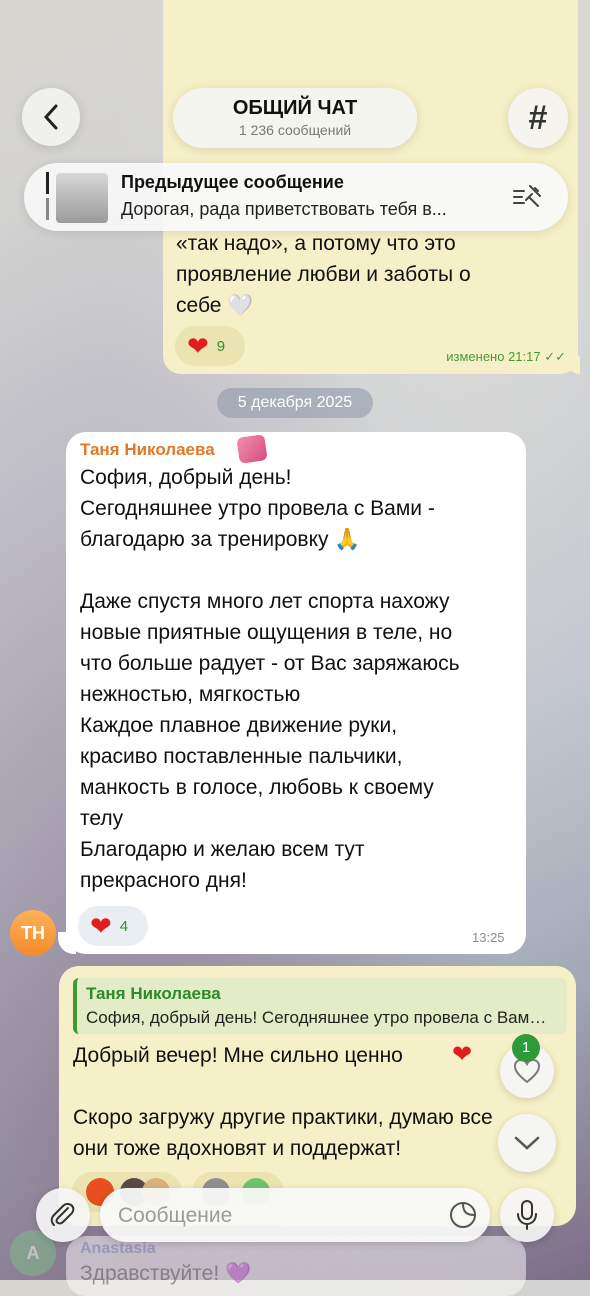 The height and width of the screenshot is (1296, 590). Describe the element at coordinates (295, 108) in the screenshot. I see `chat-title: ОБЩИЙ ЧАТ` at that location.